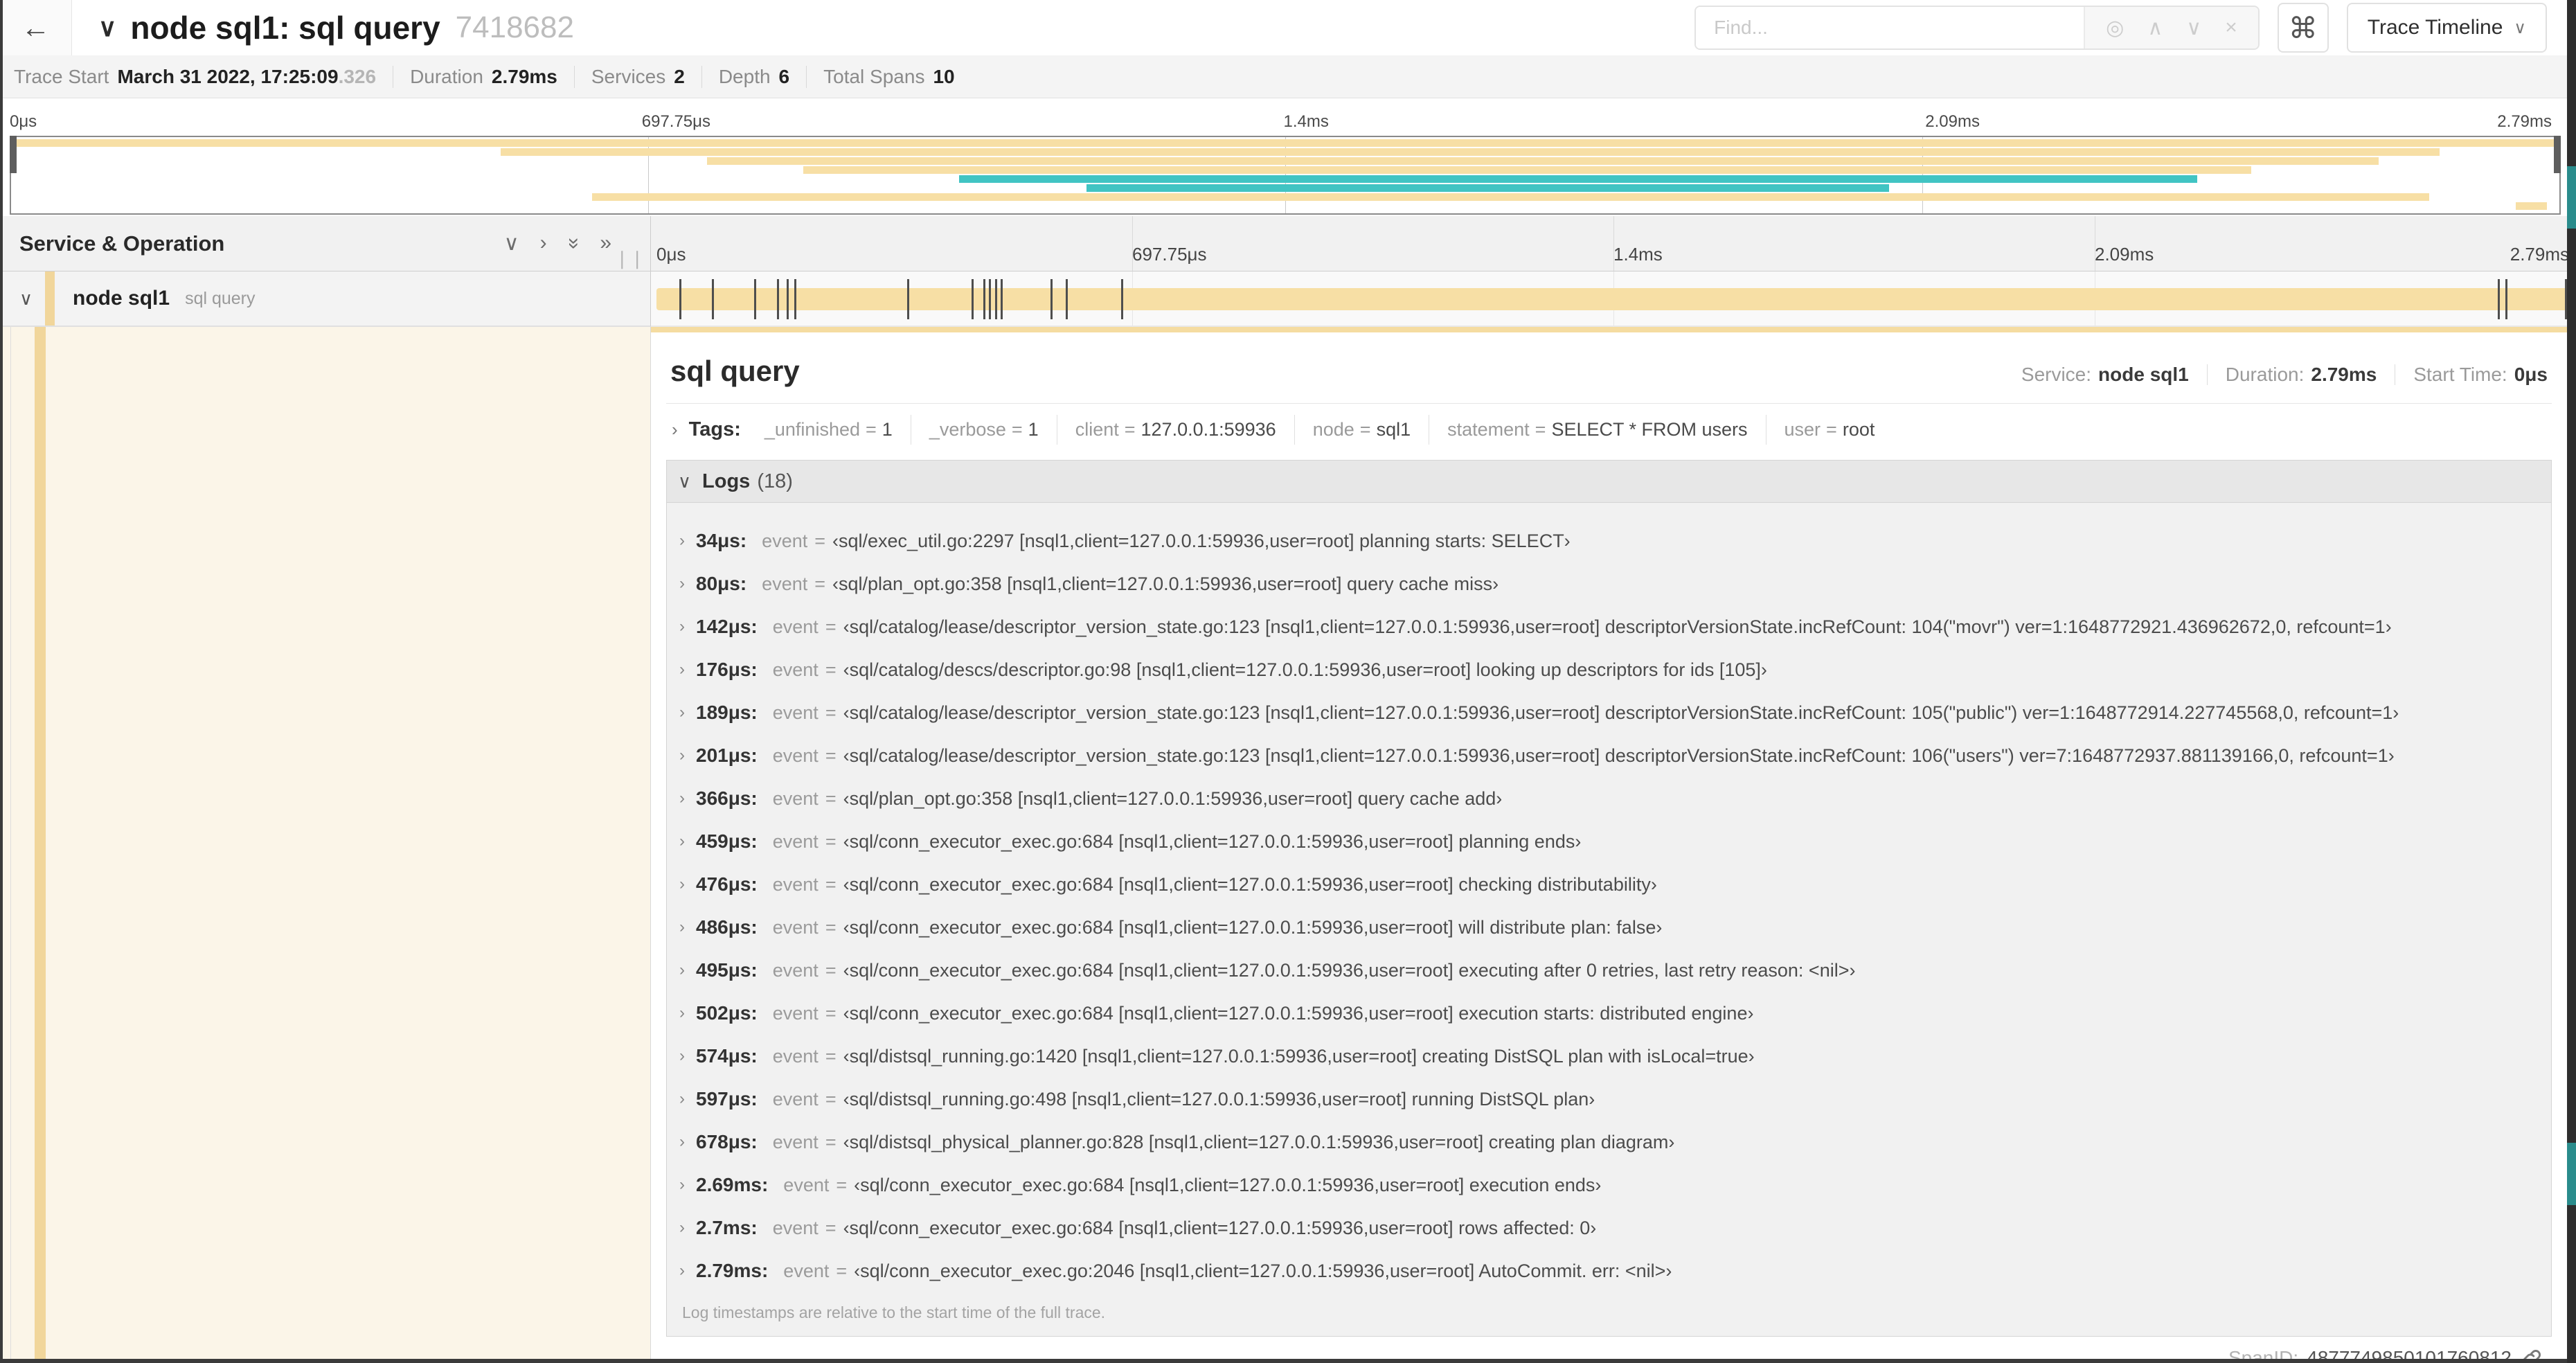  What do you see at coordinates (2460, 375) in the screenshot?
I see `start-time-label: Start Time:` at bounding box center [2460, 375].